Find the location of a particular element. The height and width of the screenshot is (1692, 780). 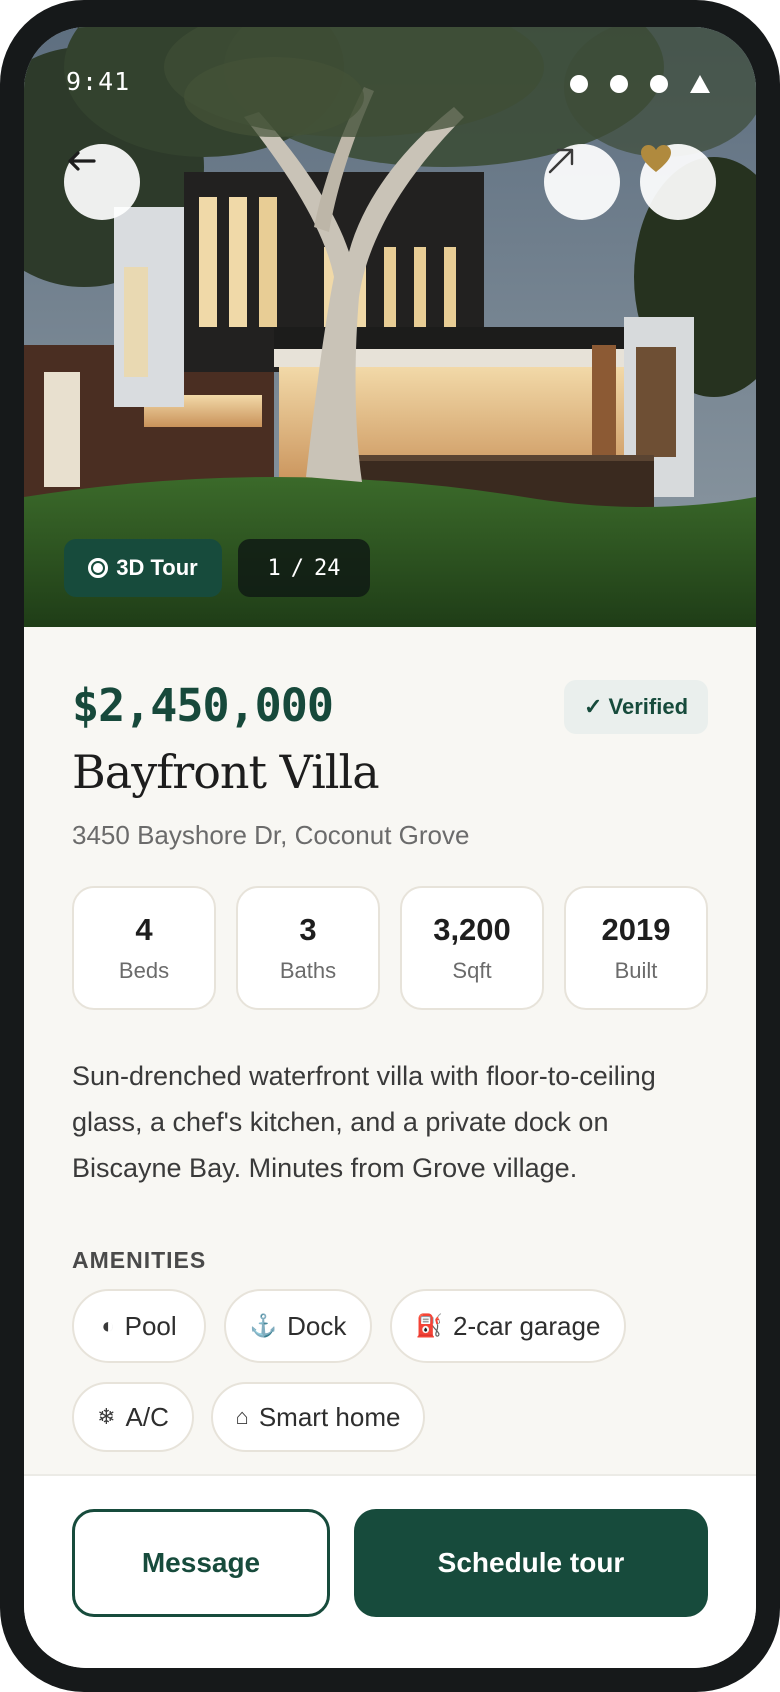

bottom-action-bar: Message Schedule tour is located at coordinates (390, 1571).